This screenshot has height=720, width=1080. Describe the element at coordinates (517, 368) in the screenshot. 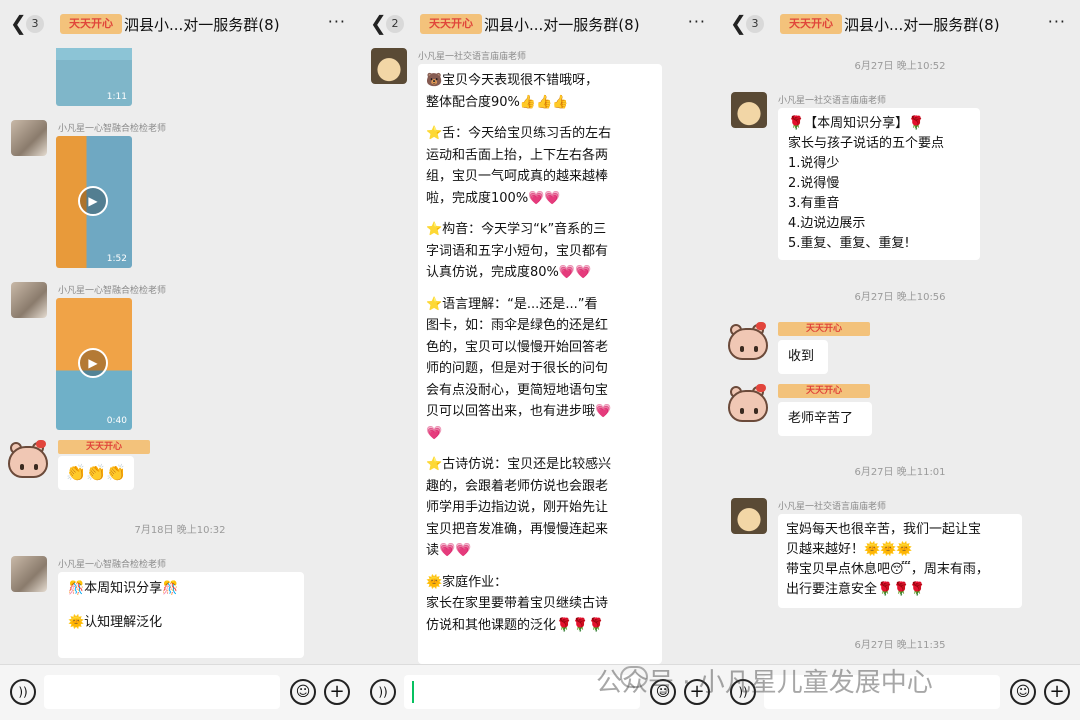

I see `message-line: 师的问题，但是对于很长的问句` at that location.